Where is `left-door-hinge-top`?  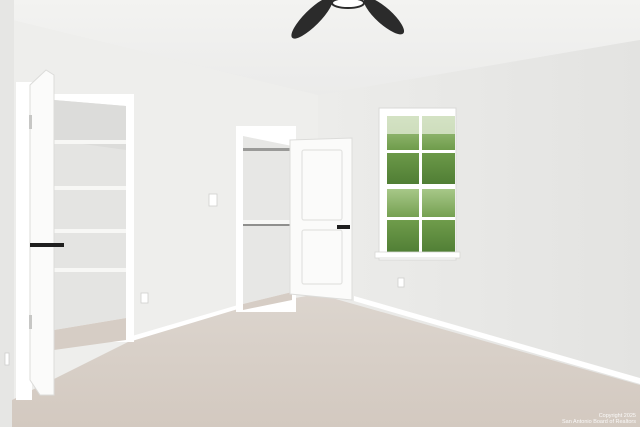 left-door-hinge-top is located at coordinates (30, 122).